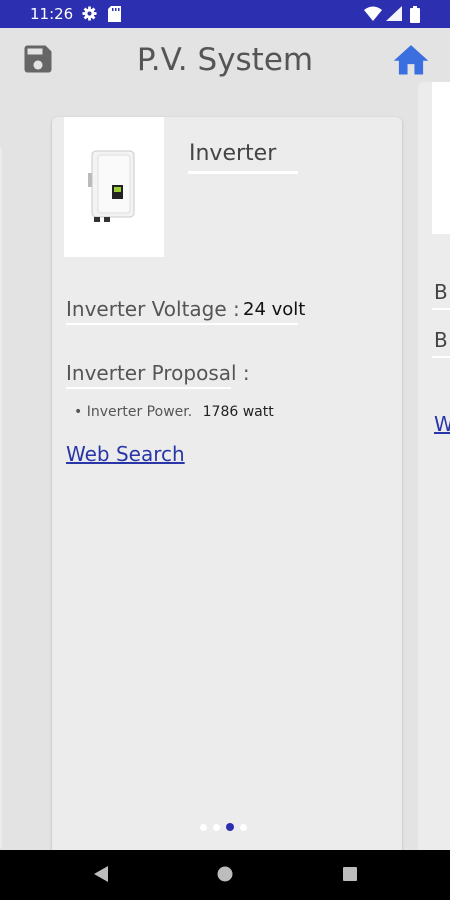 Image resolution: width=450 pixels, height=900 pixels. I want to click on voltage-divider, so click(182, 324).